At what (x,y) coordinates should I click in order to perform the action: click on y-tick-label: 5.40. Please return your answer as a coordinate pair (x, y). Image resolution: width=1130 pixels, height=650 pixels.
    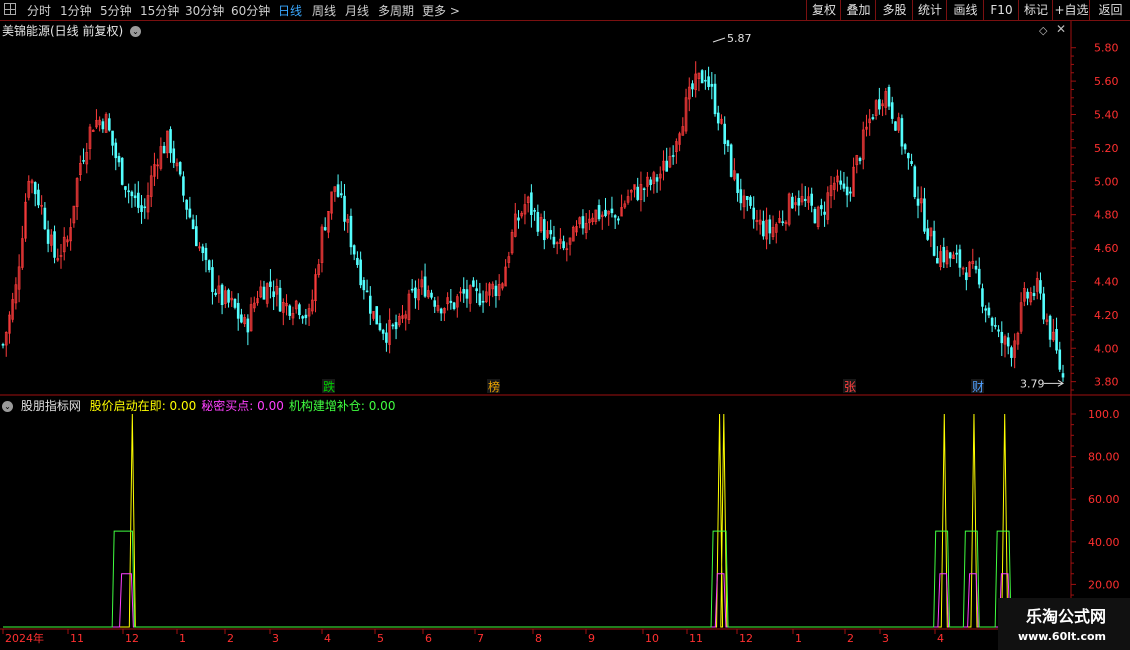
    Looking at the image, I should click on (1106, 115).